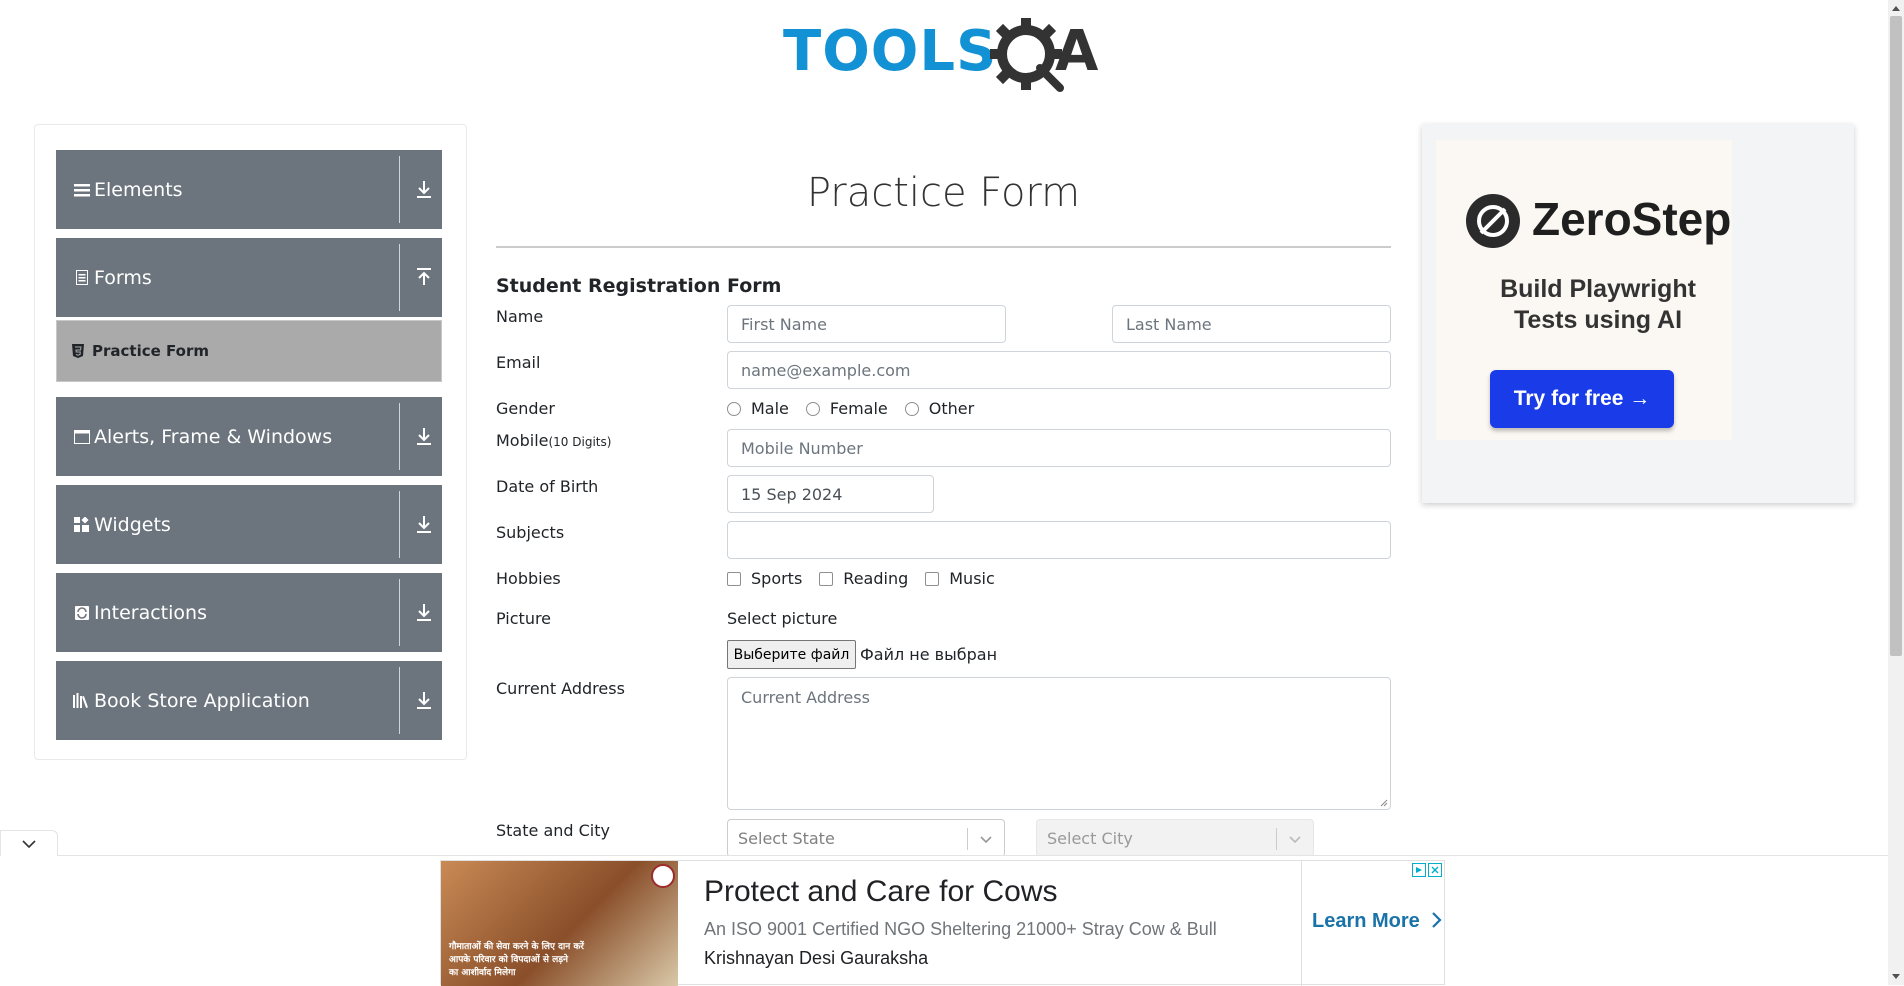 The width and height of the screenshot is (1904, 986). Describe the element at coordinates (29, 843) in the screenshot. I see `collapse-ad-button` at that location.